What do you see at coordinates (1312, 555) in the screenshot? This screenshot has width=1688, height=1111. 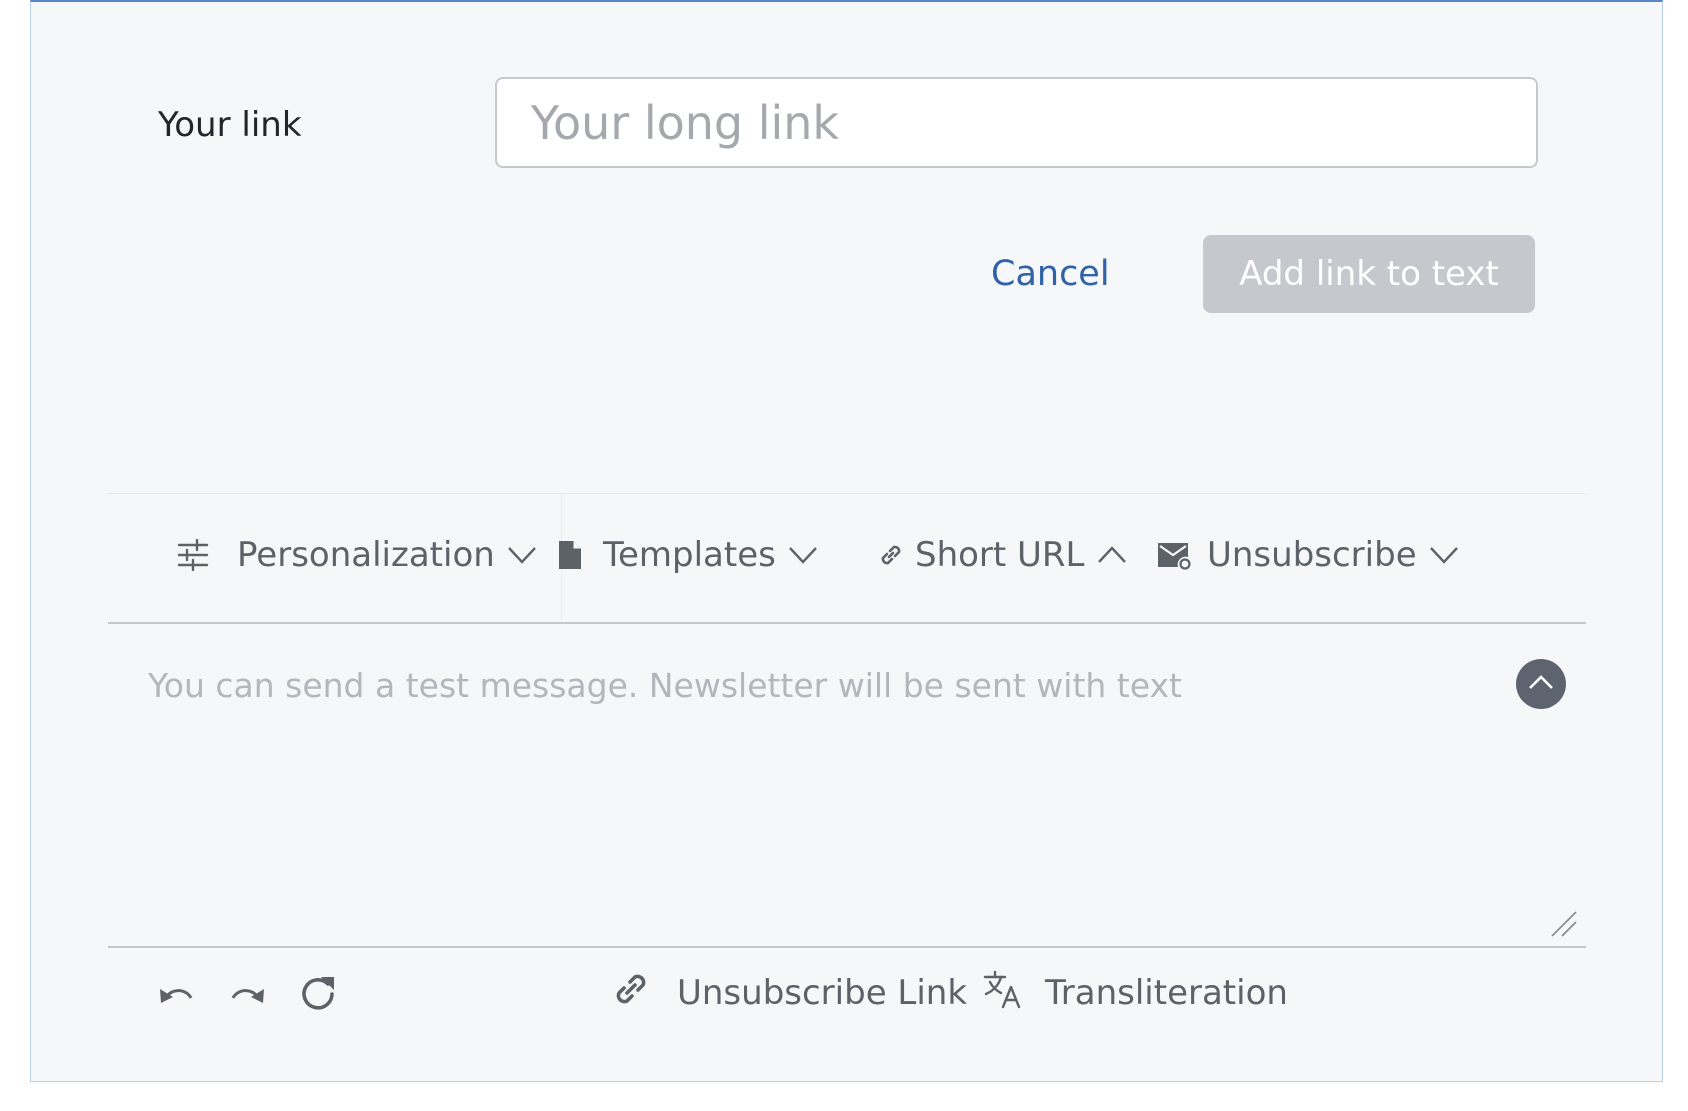 I see `unsubscribe-label: Unsubscribe` at bounding box center [1312, 555].